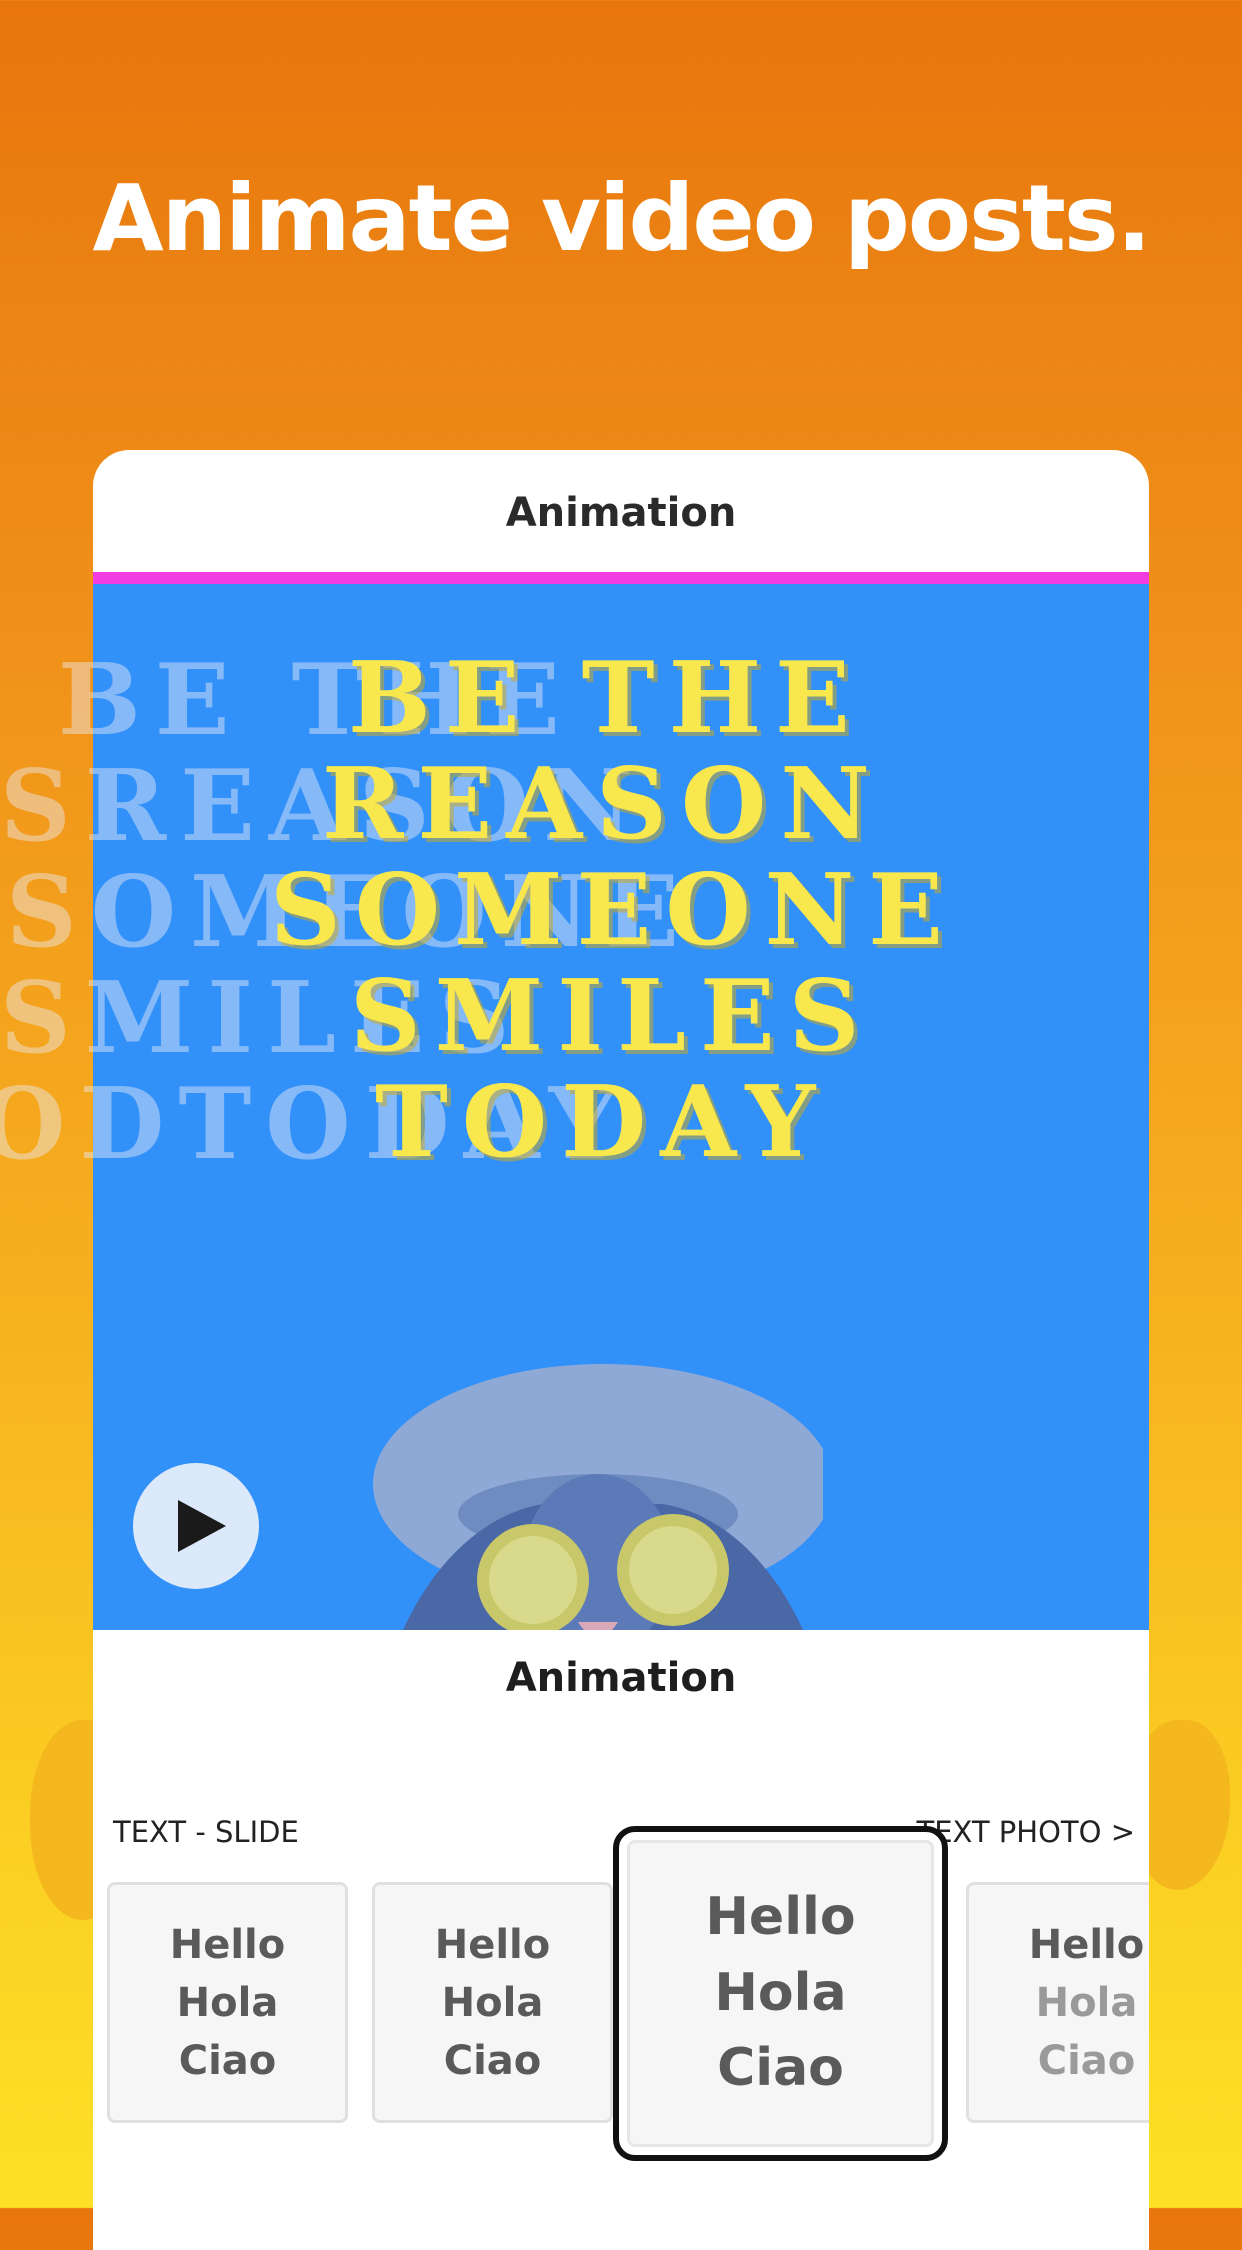 This screenshot has height=2250, width=1242. What do you see at coordinates (621, 1678) in the screenshot?
I see `section-title: Animation` at bounding box center [621, 1678].